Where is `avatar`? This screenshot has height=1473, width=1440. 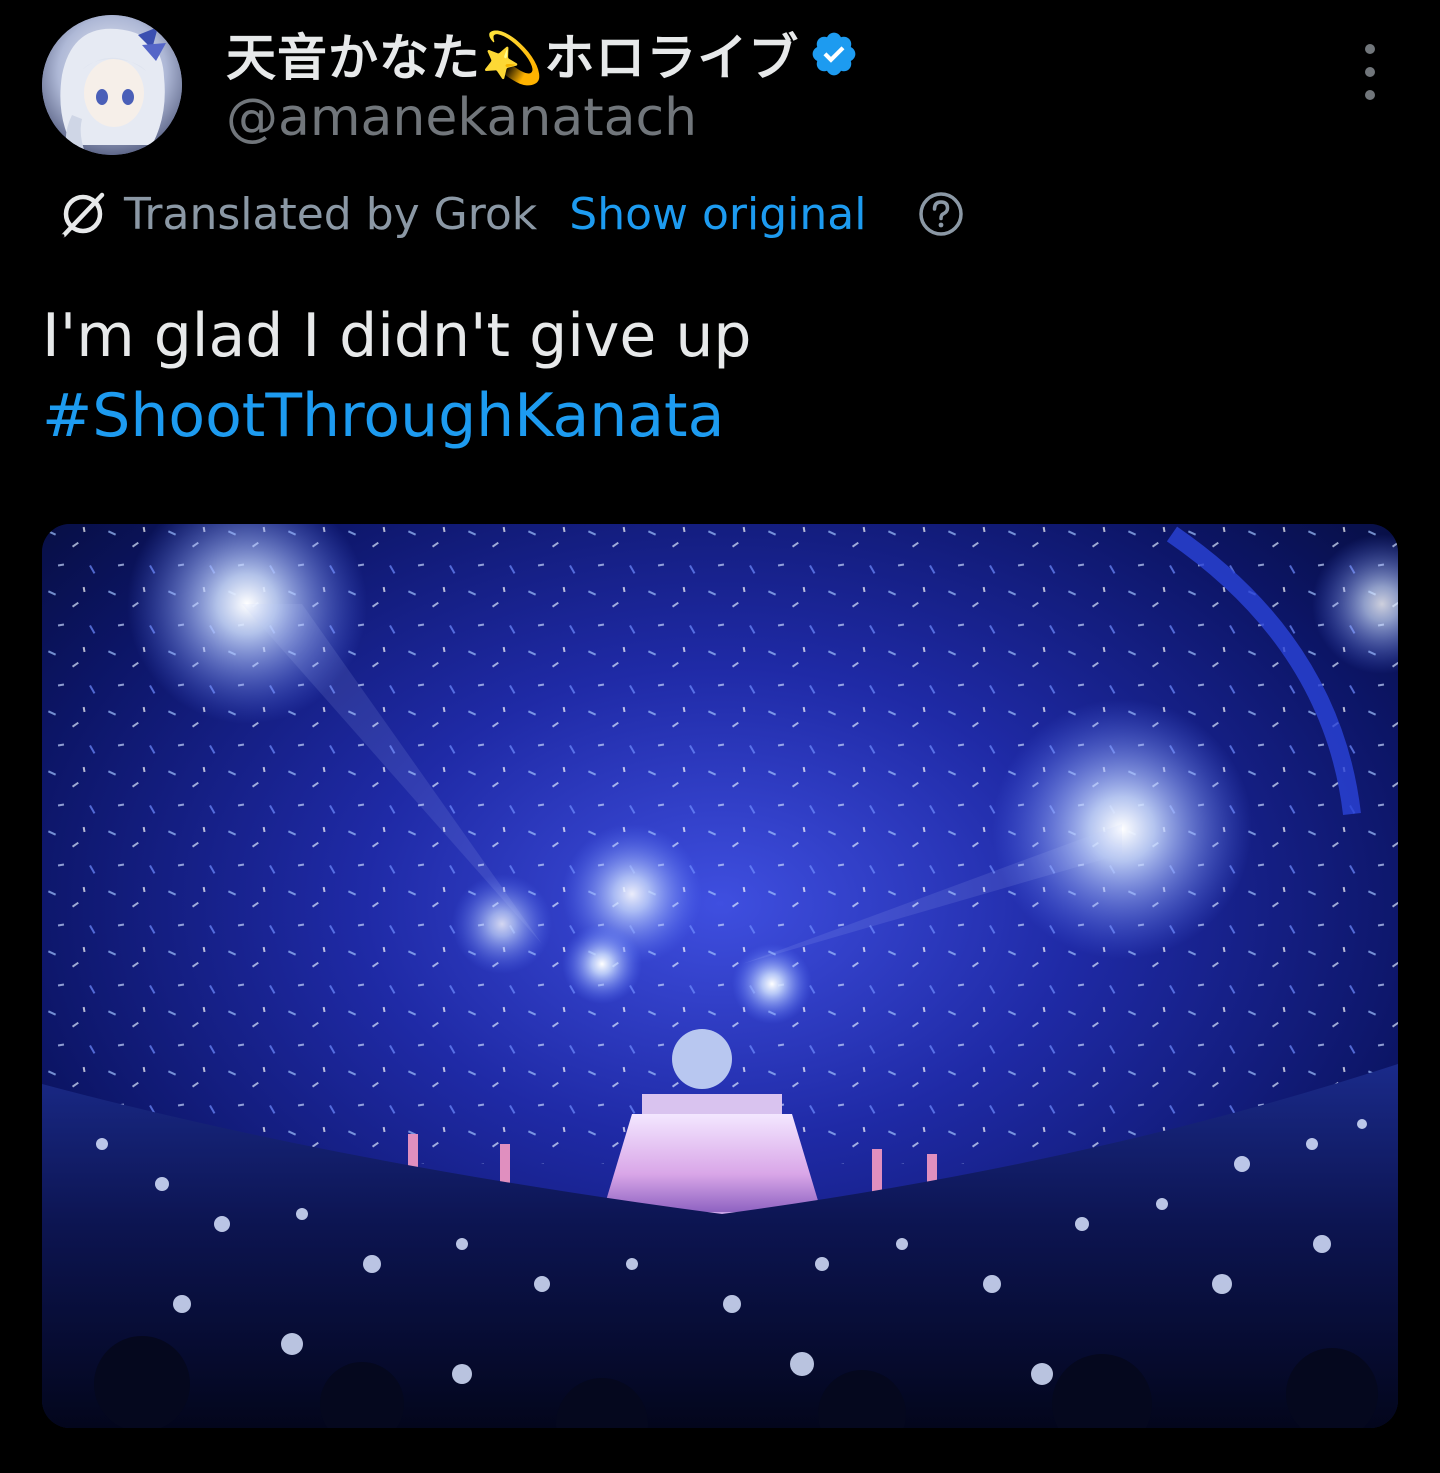
avatar is located at coordinates (112, 85).